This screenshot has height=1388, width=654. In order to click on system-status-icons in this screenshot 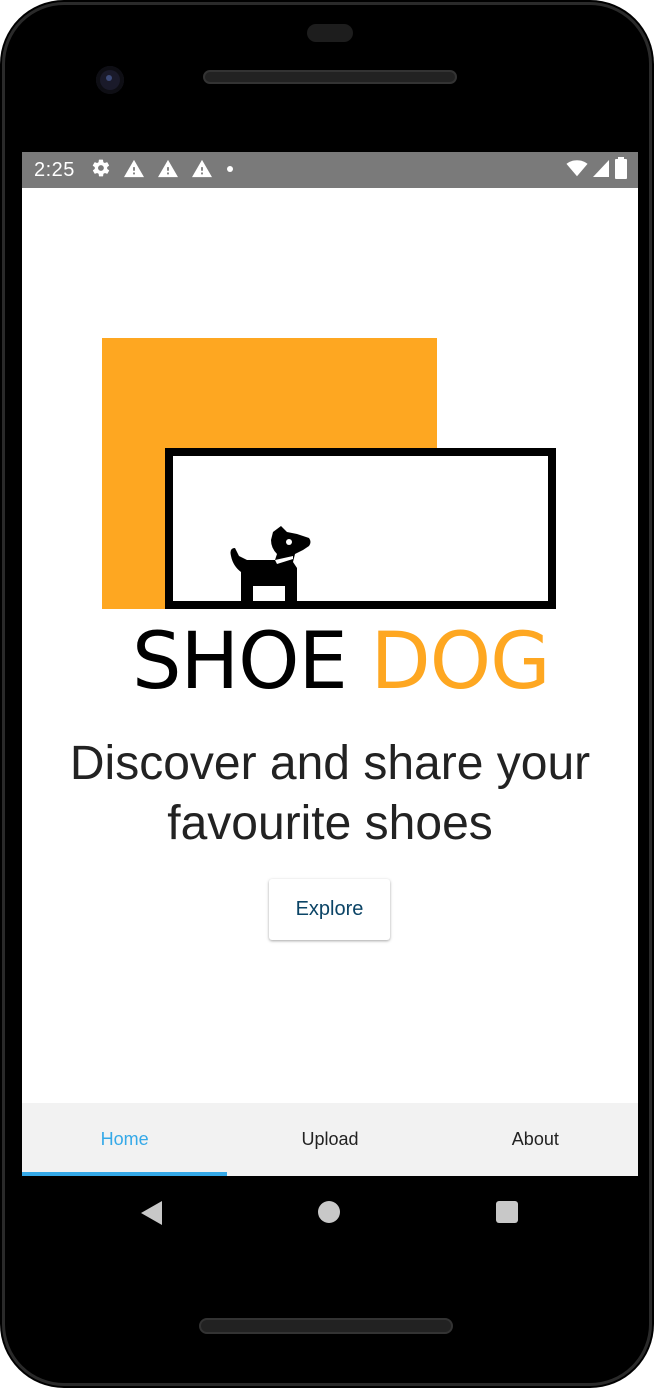, I will do `click(597, 170)`.